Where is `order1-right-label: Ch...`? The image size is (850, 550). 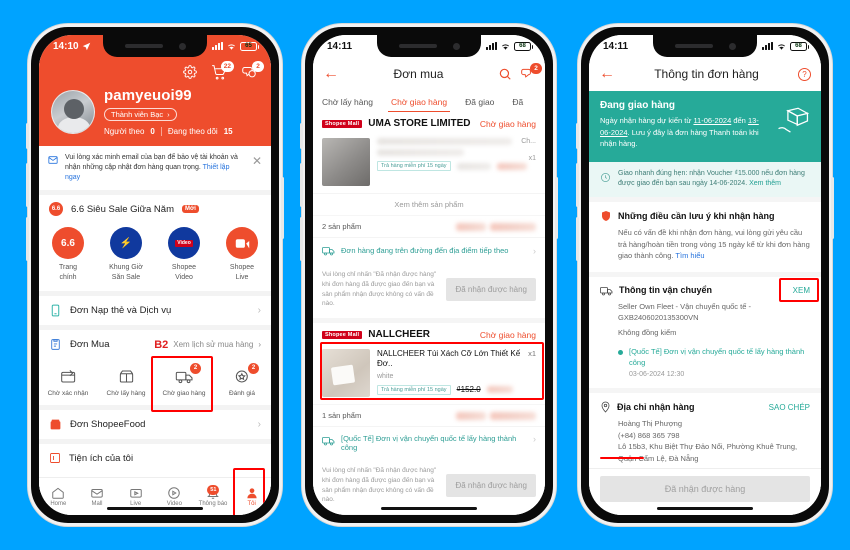
order1-right-label: Ch... is located at coordinates (528, 141).